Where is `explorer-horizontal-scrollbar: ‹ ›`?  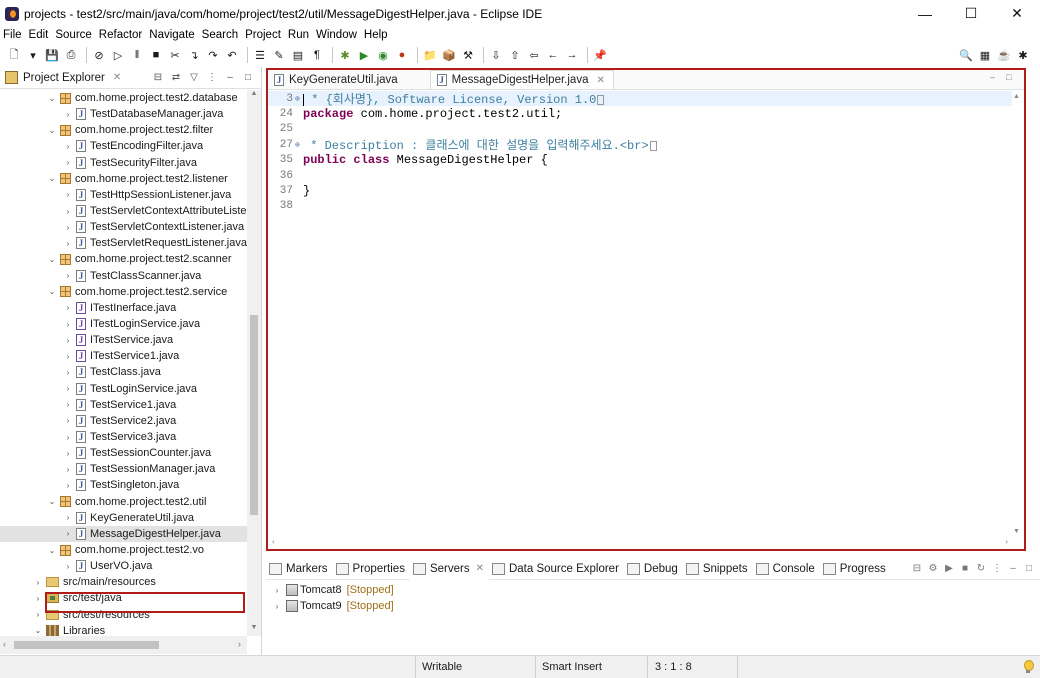
explorer-horizontal-scrollbar: ‹ › is located at coordinates (123, 645).